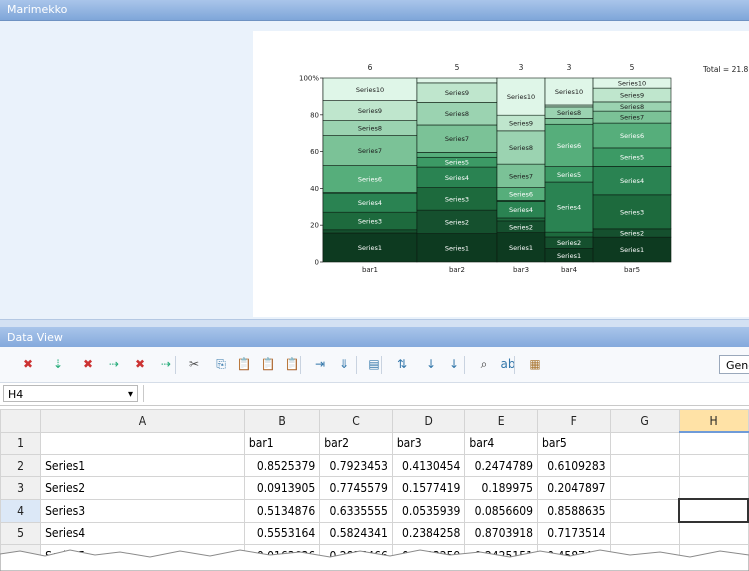 This screenshot has width=749, height=571. Describe the element at coordinates (501, 443) in the screenshot. I see `grid-cell: bar4` at that location.